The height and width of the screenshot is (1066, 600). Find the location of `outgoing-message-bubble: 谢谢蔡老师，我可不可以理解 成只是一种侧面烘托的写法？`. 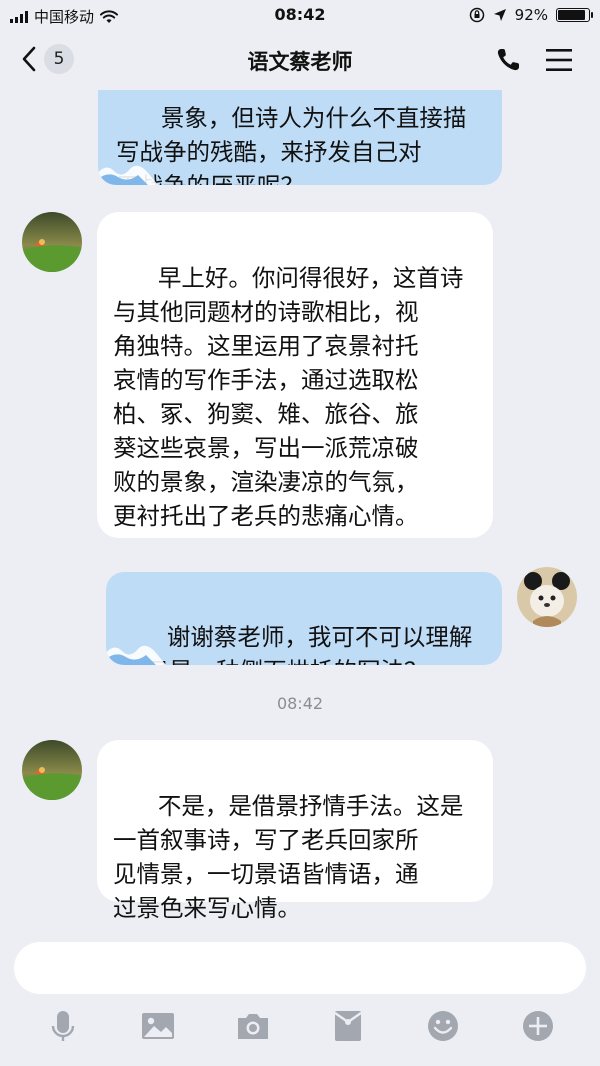

outgoing-message-bubble: 谢谢蔡老师，我可不可以理解 成只是一种侧面烘托的写法？ is located at coordinates (304, 618).